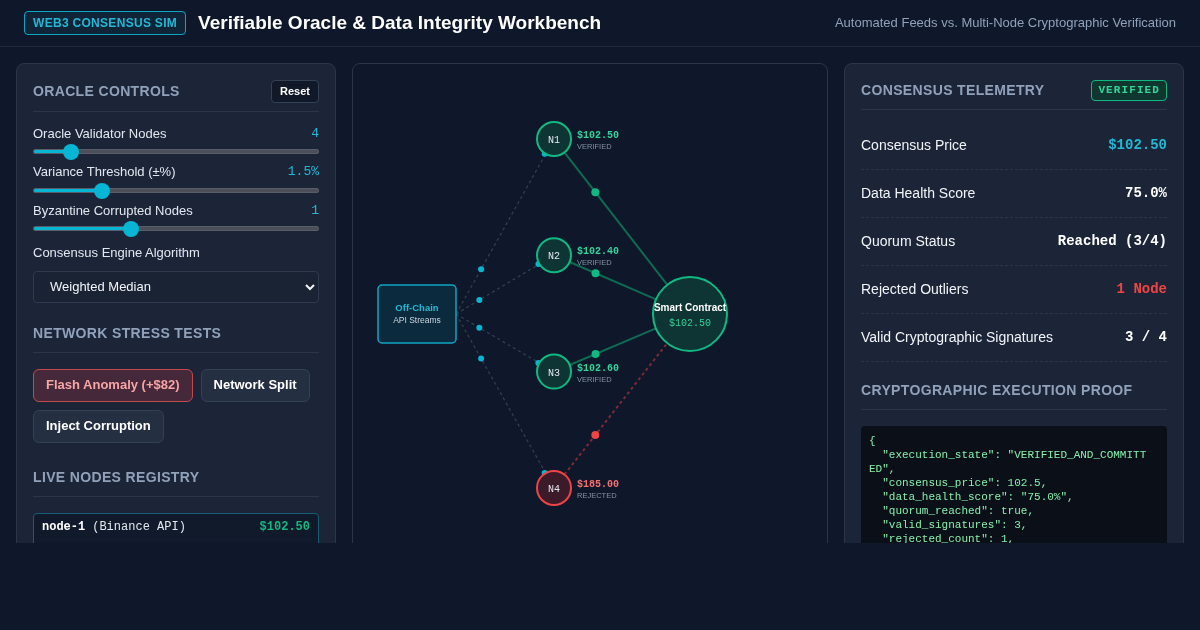  I want to click on dropdown-label: Consensus Engine Algorithm, so click(117, 253).